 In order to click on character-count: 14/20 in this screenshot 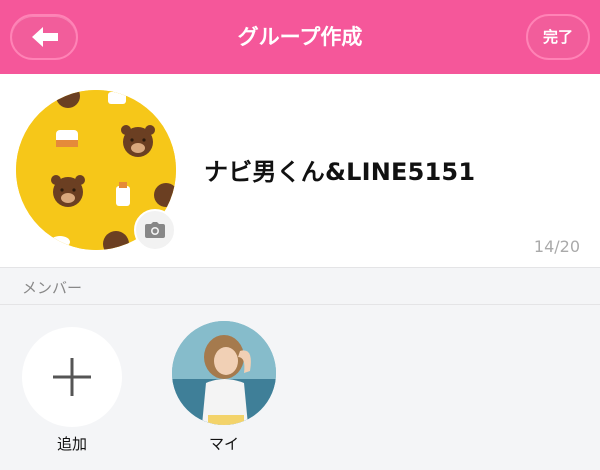, I will do `click(556, 246)`.